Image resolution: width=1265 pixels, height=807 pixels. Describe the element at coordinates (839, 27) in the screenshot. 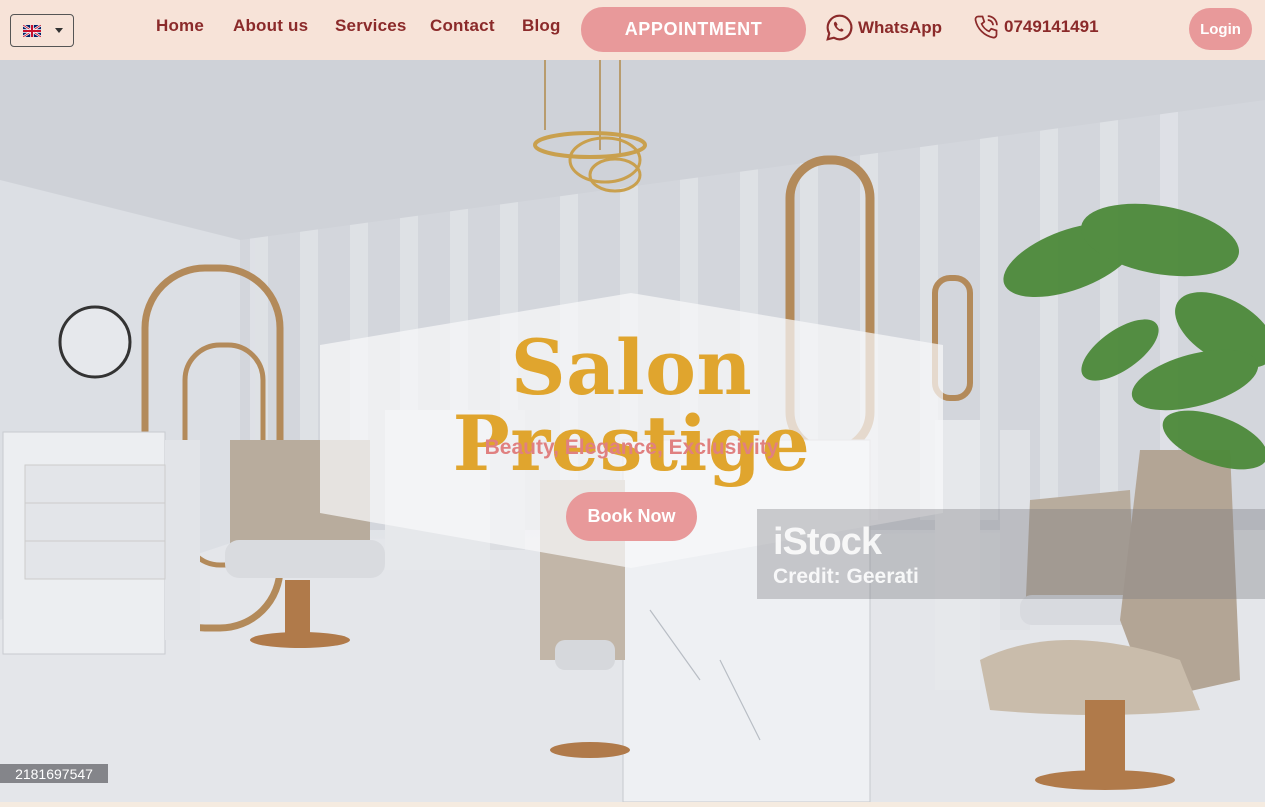

I see `whatsapp-icon` at that location.